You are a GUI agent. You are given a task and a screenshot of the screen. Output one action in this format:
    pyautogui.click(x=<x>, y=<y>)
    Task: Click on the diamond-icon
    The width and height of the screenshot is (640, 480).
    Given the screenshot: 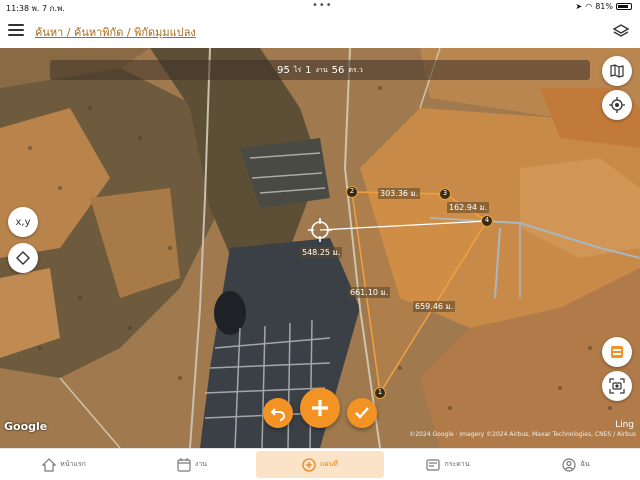 What is the action you would take?
    pyautogui.click(x=23, y=258)
    